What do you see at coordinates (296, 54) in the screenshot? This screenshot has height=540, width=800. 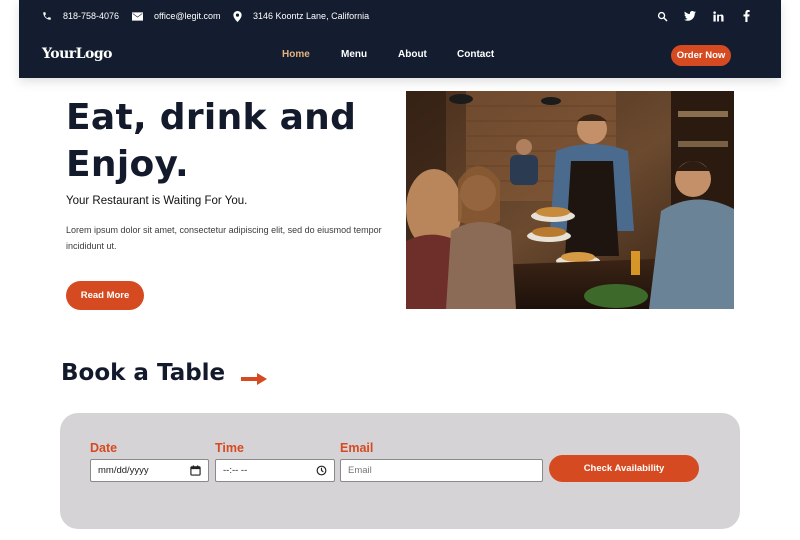 I see `nav-item-home: Home` at bounding box center [296, 54].